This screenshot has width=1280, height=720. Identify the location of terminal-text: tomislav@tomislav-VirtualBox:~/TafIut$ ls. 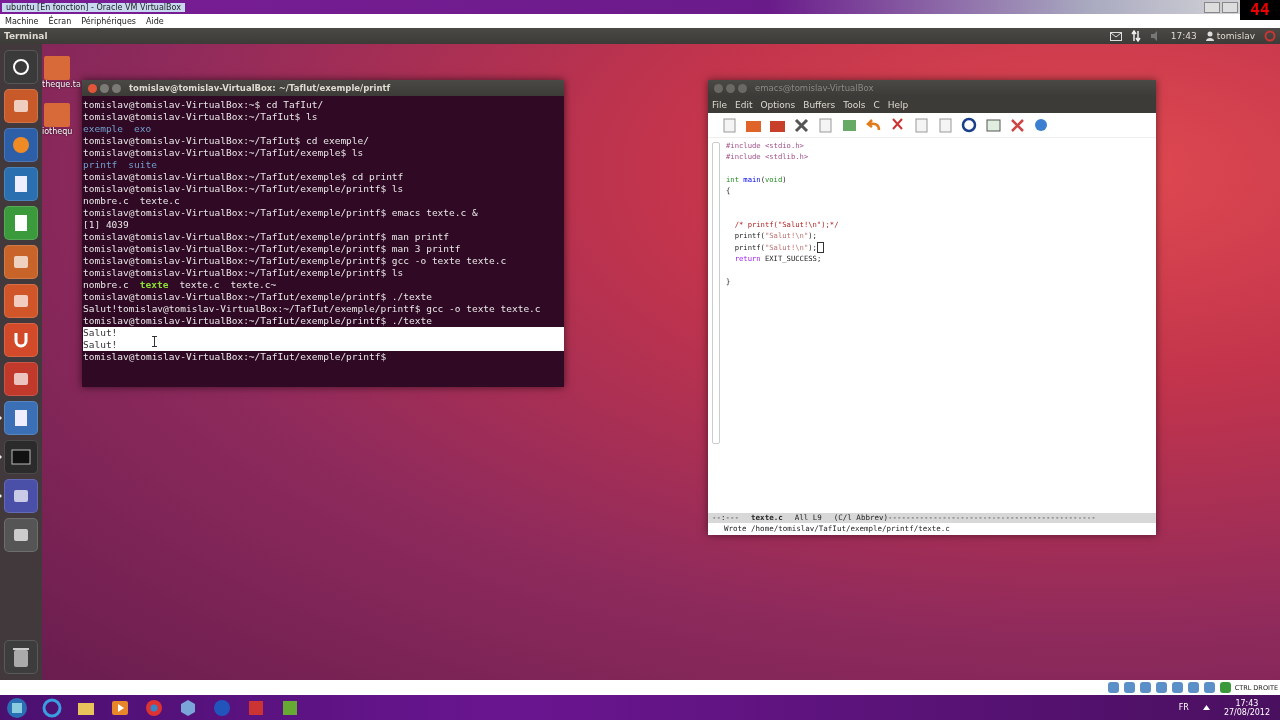
(200, 117).